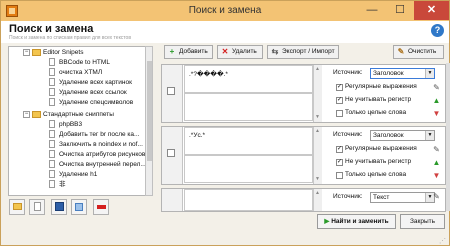 The height and width of the screenshot is (246, 450). I want to click on delete-button: ✕ Удалить, so click(240, 52).